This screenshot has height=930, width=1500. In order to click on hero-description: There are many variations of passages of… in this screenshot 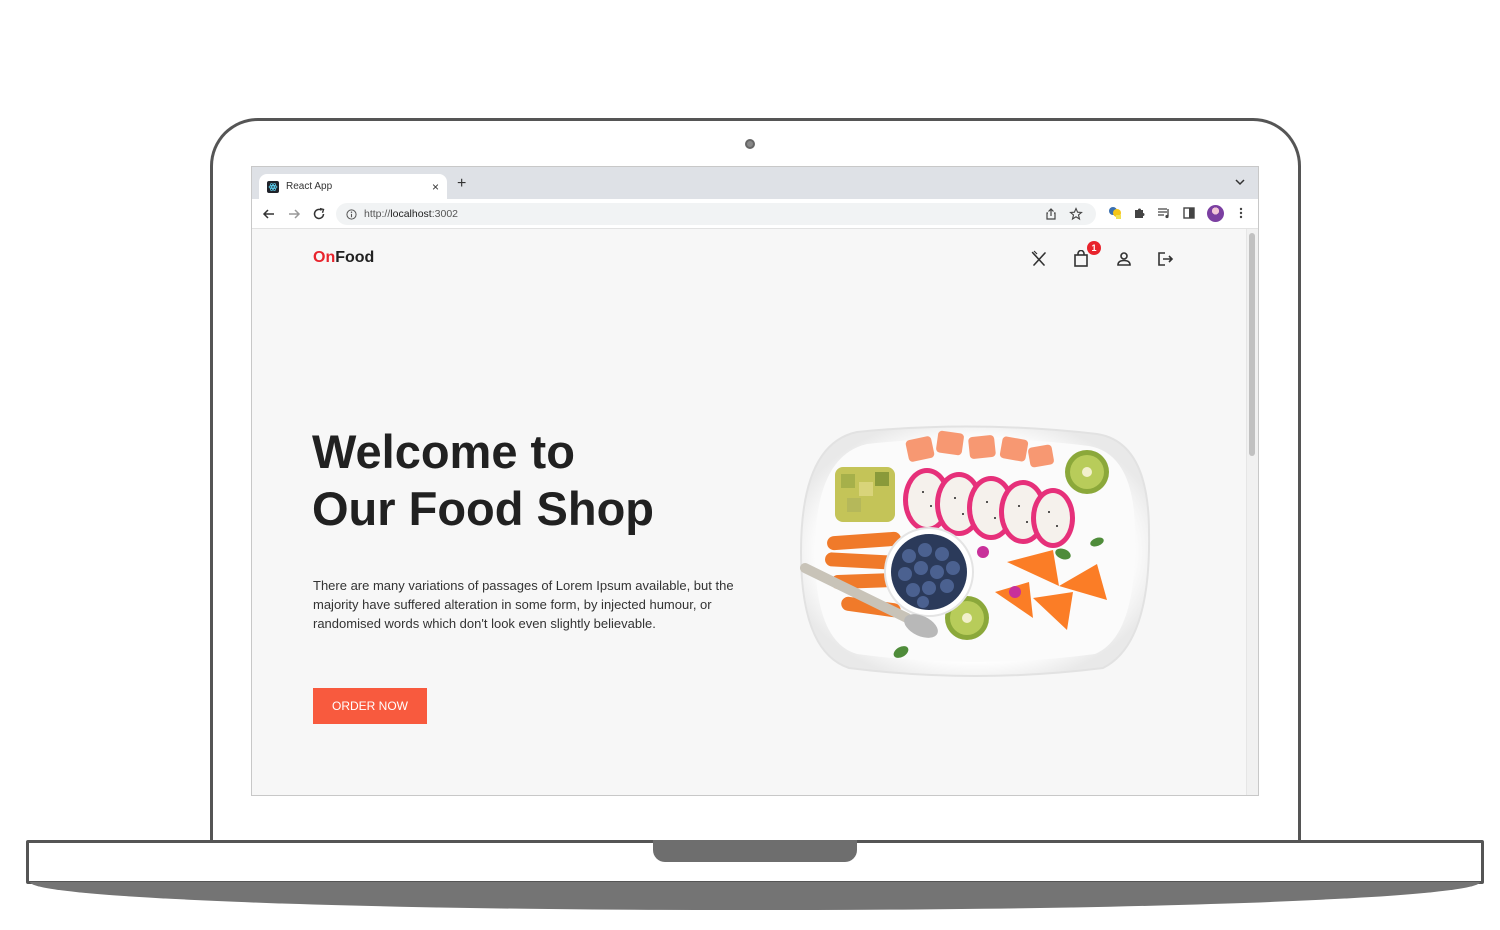, I will do `click(523, 604)`.